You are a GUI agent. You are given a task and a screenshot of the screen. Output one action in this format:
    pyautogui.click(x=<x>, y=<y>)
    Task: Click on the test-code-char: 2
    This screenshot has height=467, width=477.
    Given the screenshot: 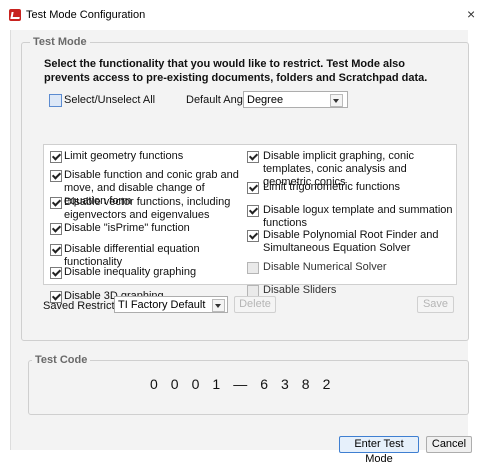 What is the action you would take?
    pyautogui.click(x=326, y=384)
    